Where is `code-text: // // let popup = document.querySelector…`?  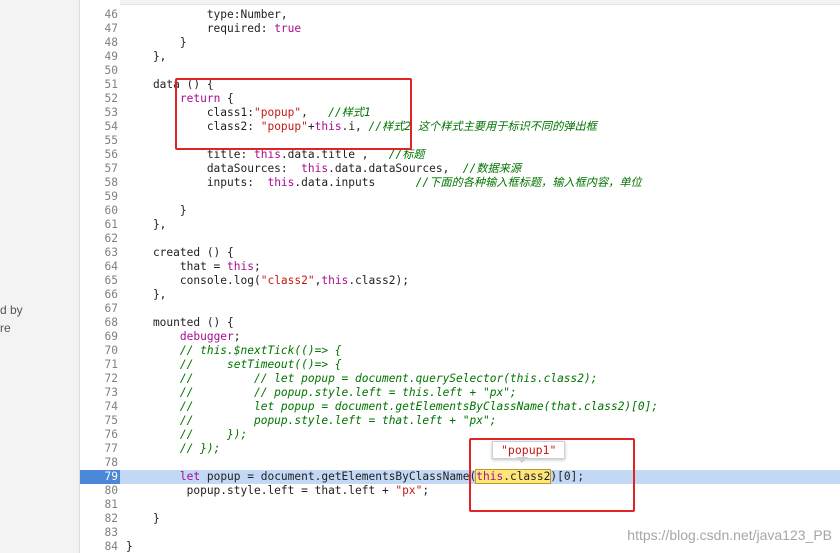
code-text: // // let popup = document.querySelector… is located at coordinates (388, 378).